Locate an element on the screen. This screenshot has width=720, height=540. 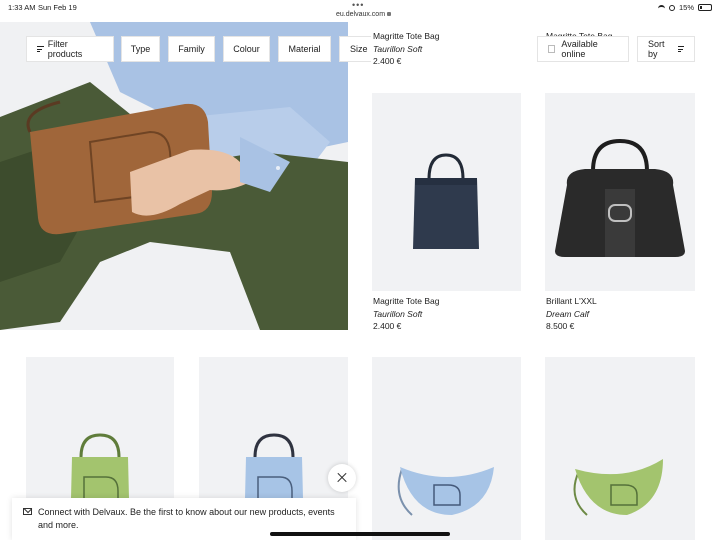
filter-type-button: Type is located at coordinates (140, 49).